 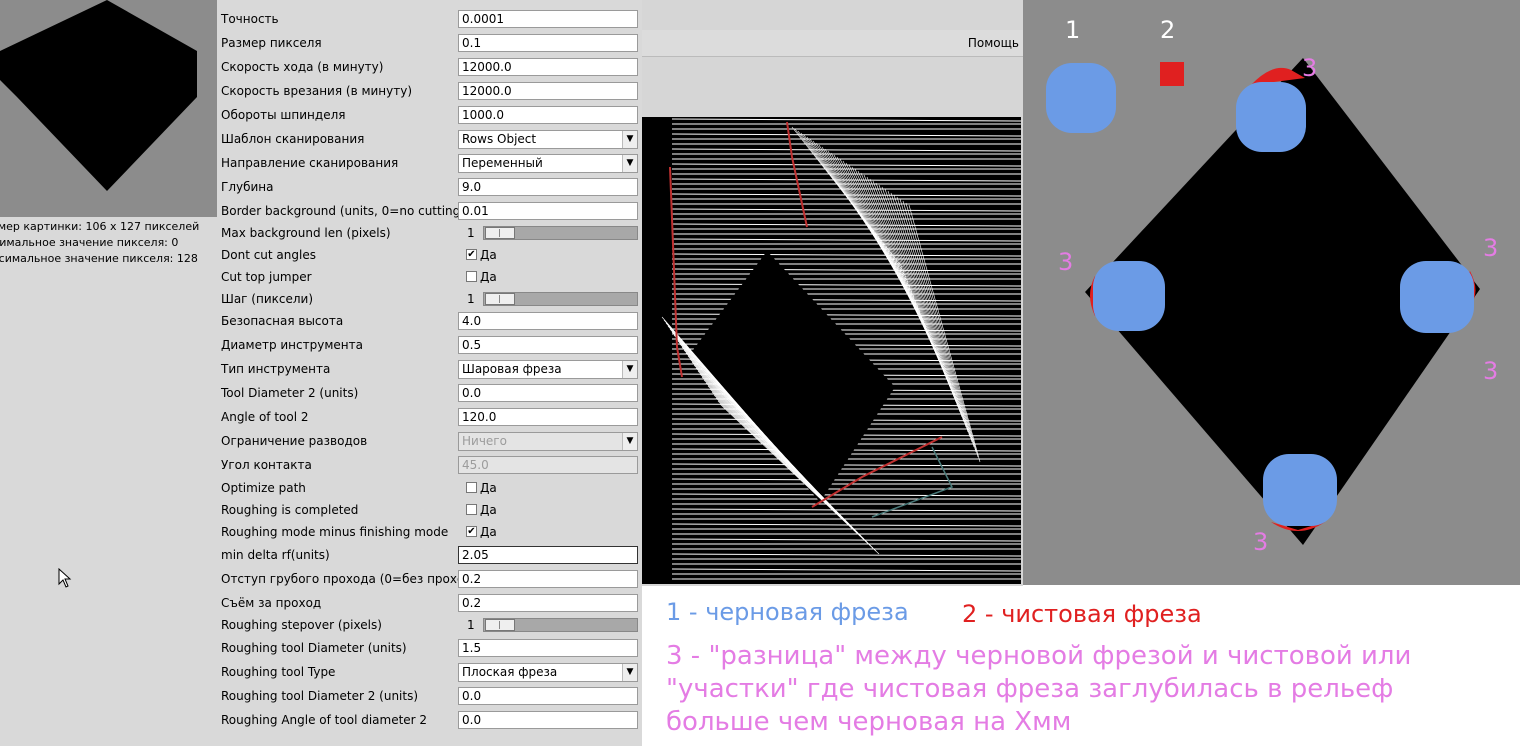 What do you see at coordinates (278, 672) in the screenshot?
I see `setting-label: Roughing tool Type` at bounding box center [278, 672].